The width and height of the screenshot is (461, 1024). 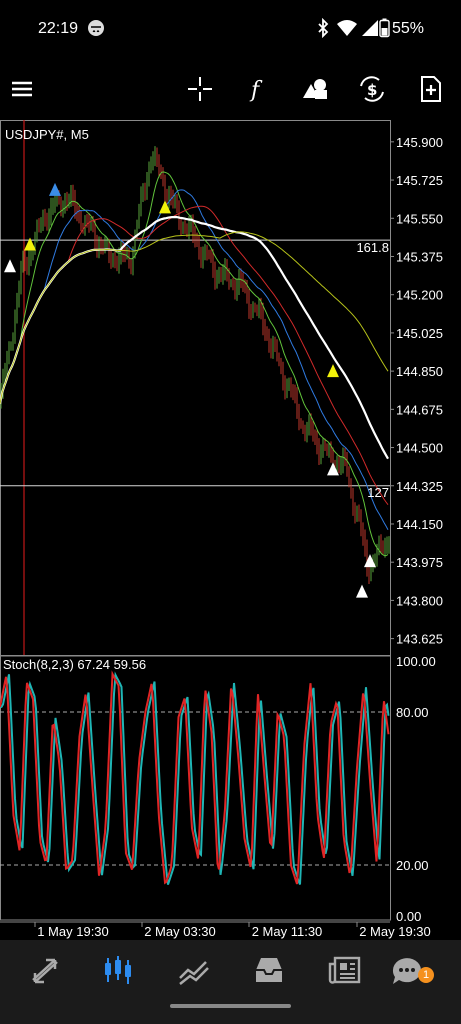 I want to click on objects-icon, so click(x=315, y=89).